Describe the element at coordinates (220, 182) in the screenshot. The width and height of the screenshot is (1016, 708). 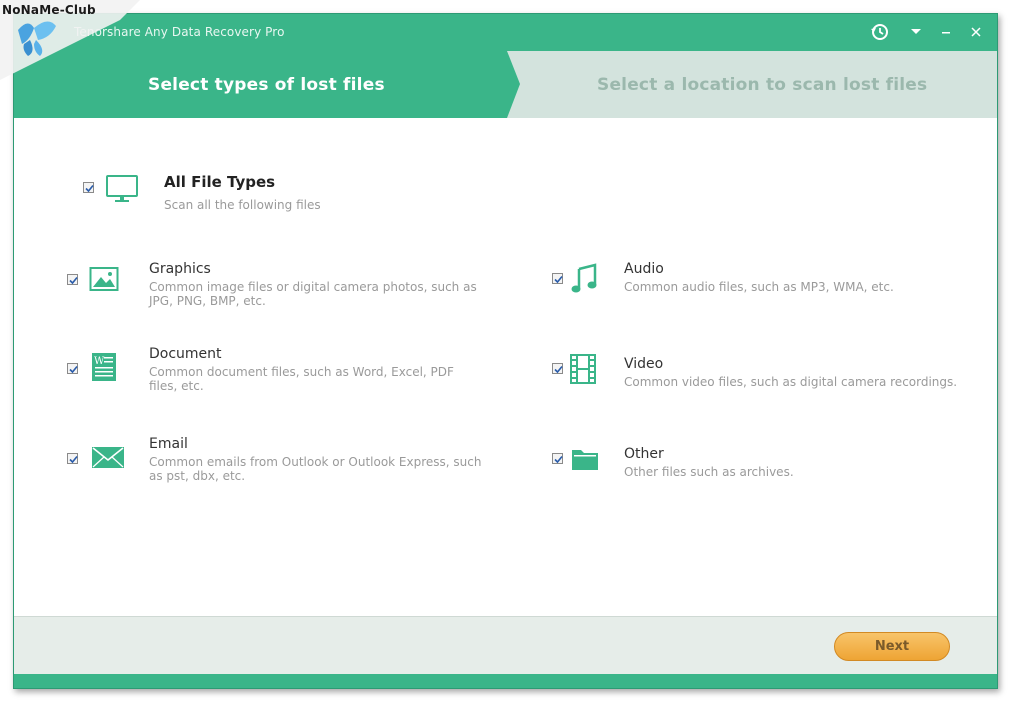
I see `all-file-types-title: All File Types` at that location.